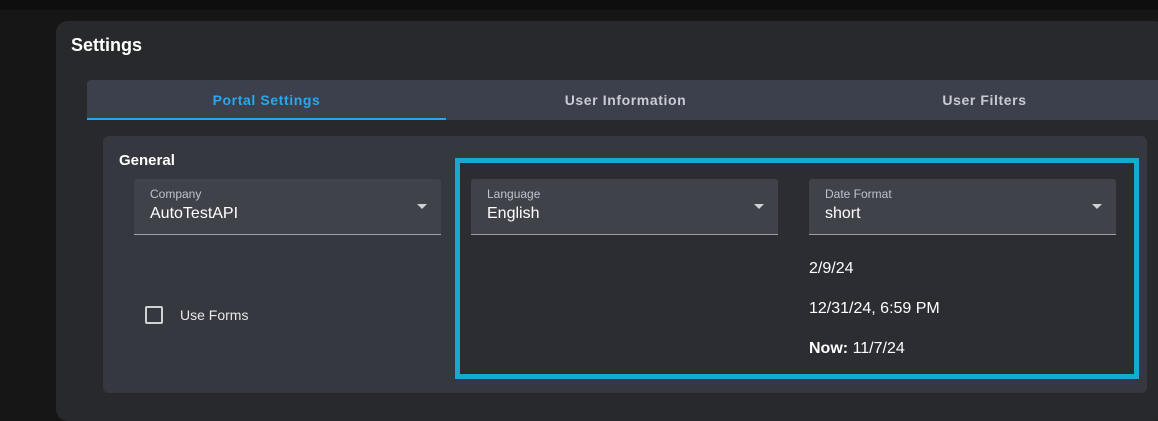 The image size is (1158, 421). What do you see at coordinates (514, 194) in the screenshot?
I see `language-select-label: Language` at bounding box center [514, 194].